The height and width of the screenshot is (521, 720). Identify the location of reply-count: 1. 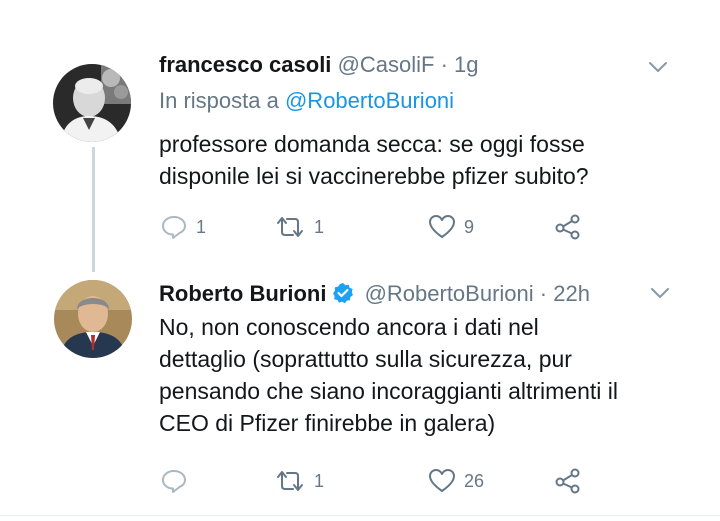
(201, 226).